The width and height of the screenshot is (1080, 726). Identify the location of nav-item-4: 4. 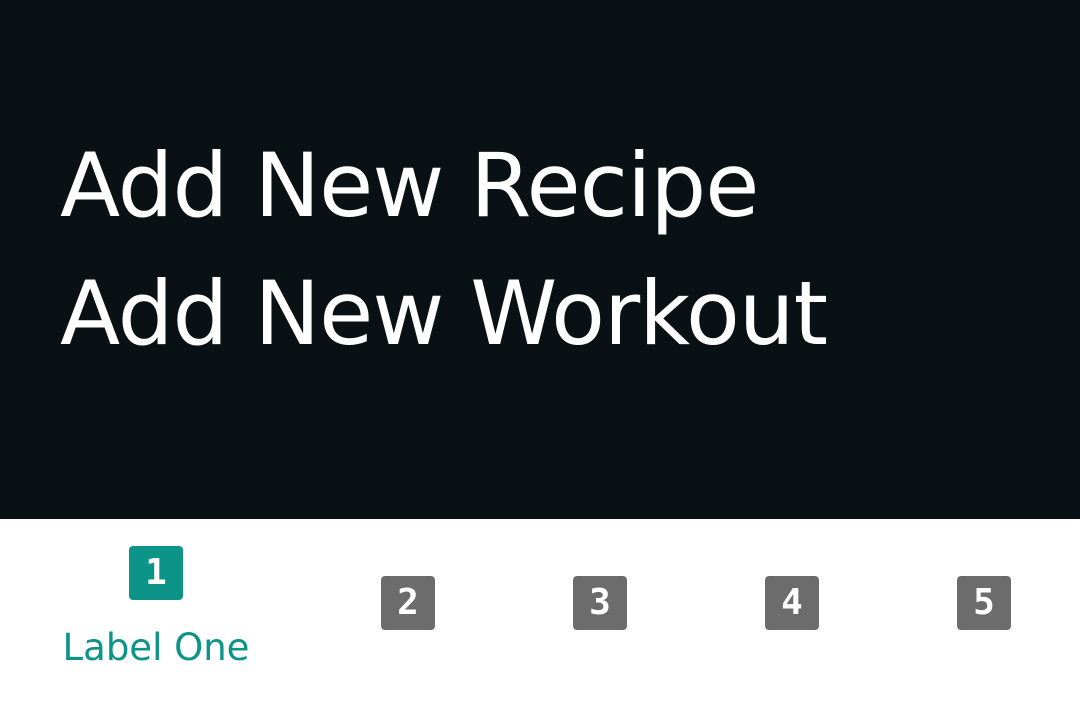
(792, 599).